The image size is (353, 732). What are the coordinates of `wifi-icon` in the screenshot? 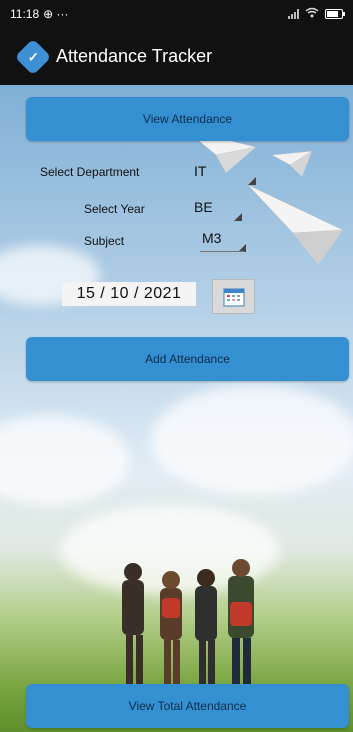 It's located at (312, 14).